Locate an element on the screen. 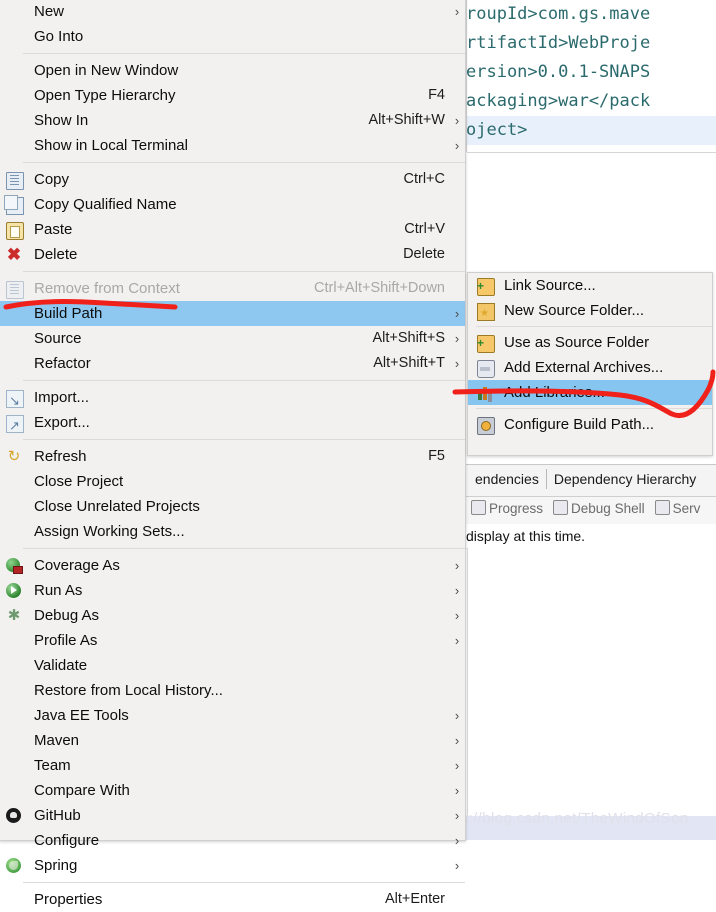 The image size is (716, 912). menu-item-validate: Validate is located at coordinates (232, 665).